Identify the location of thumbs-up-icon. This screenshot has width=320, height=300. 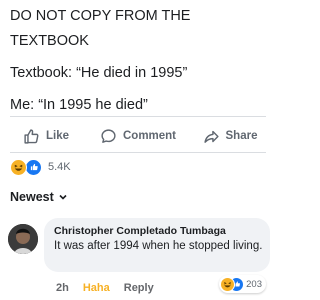
(31, 136).